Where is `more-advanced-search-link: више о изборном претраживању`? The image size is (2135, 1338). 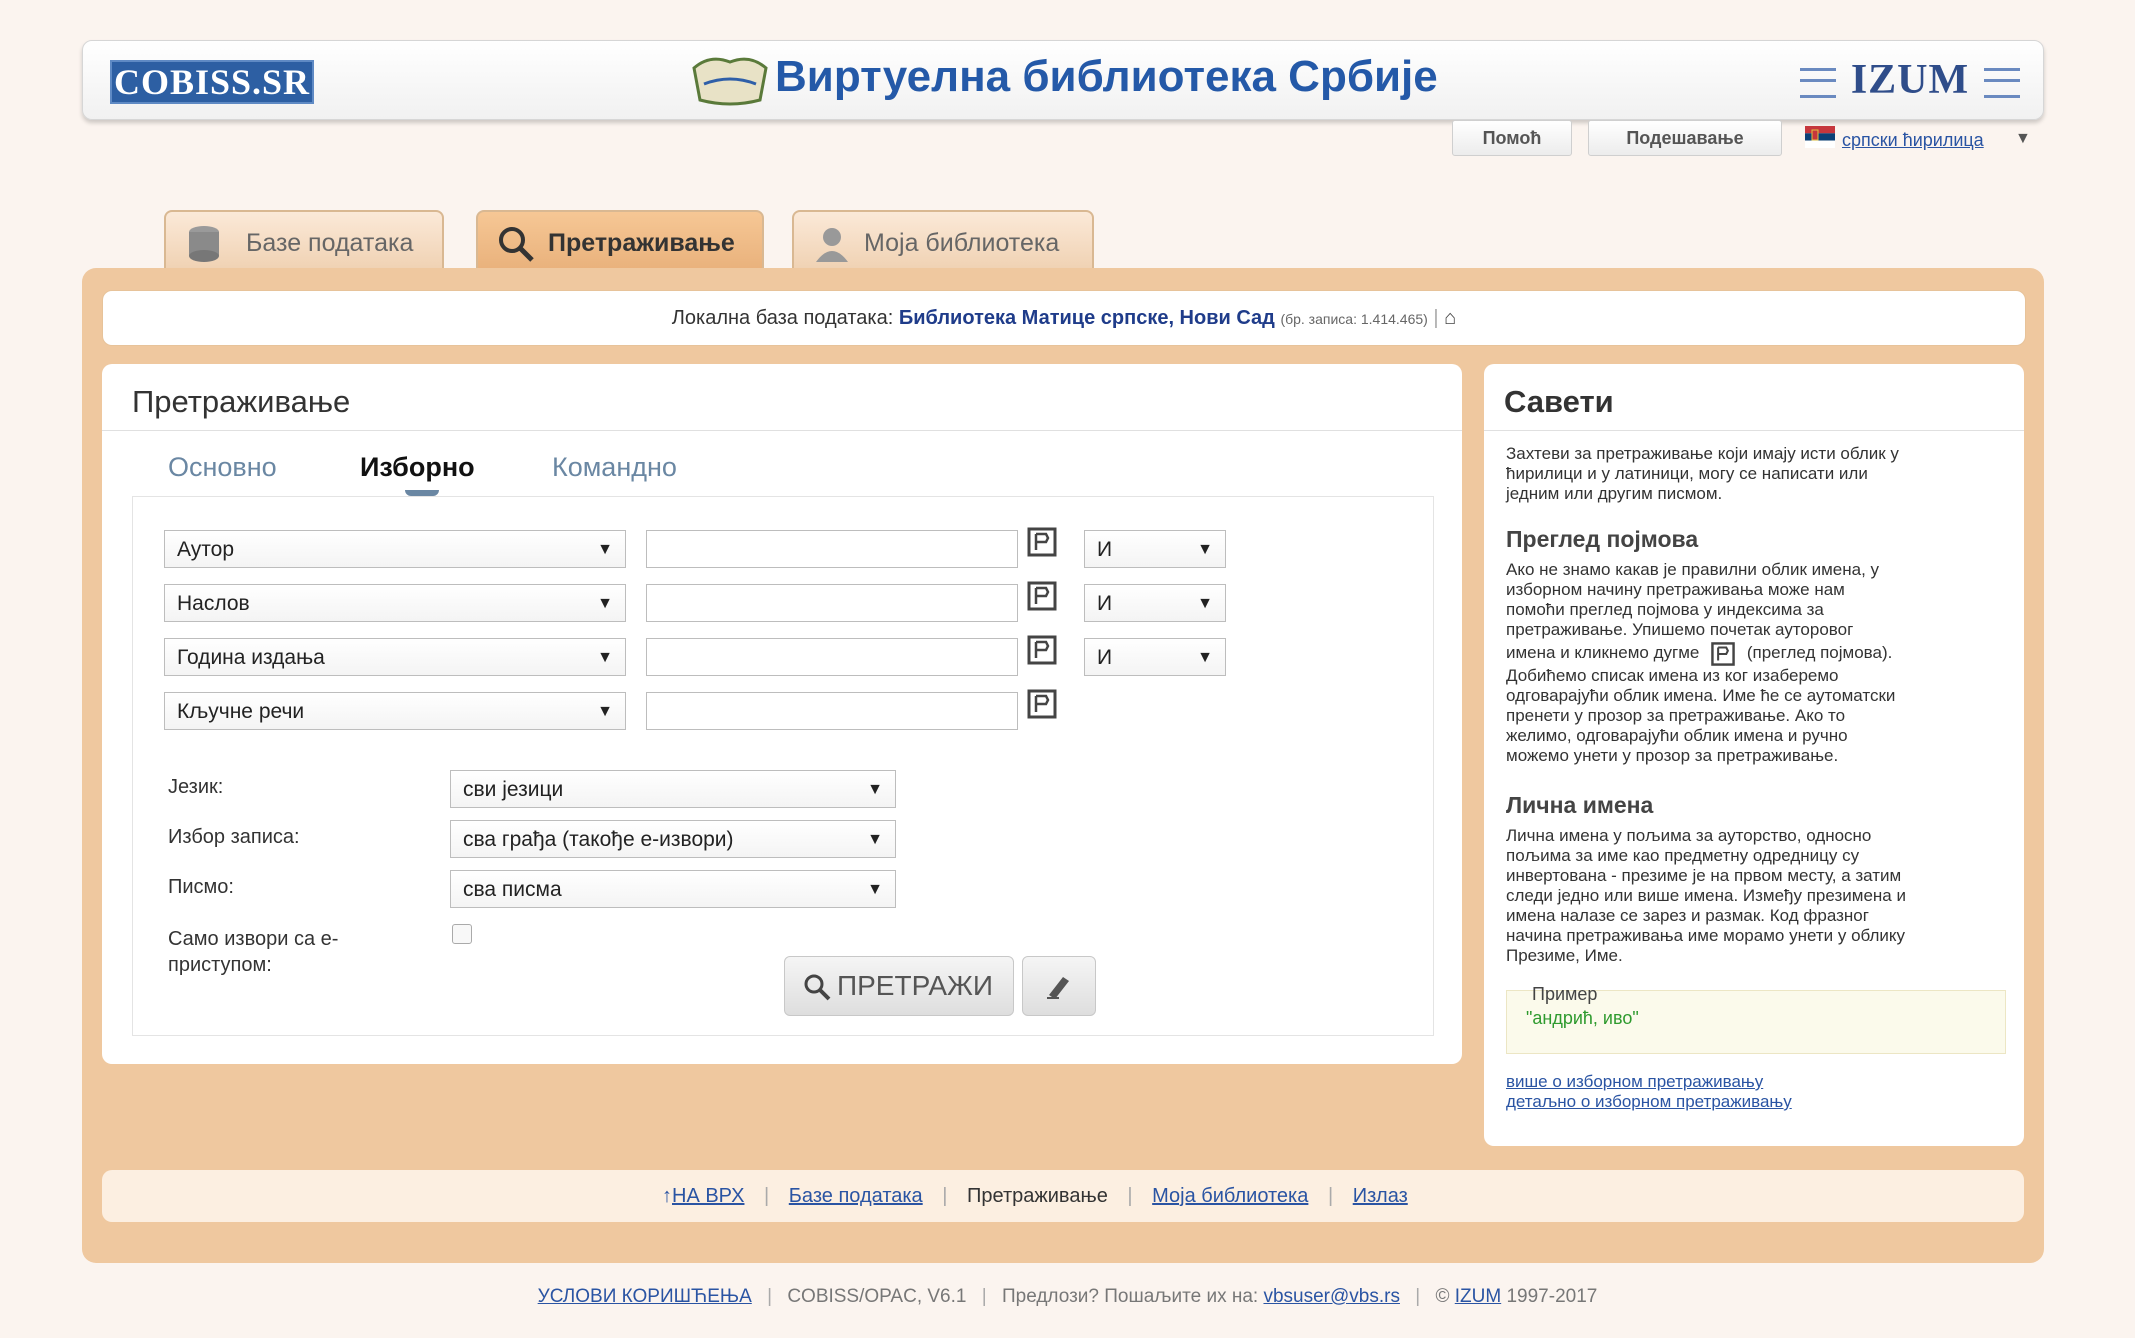
more-advanced-search-link: више о изборном претраживању is located at coordinates (1634, 1082).